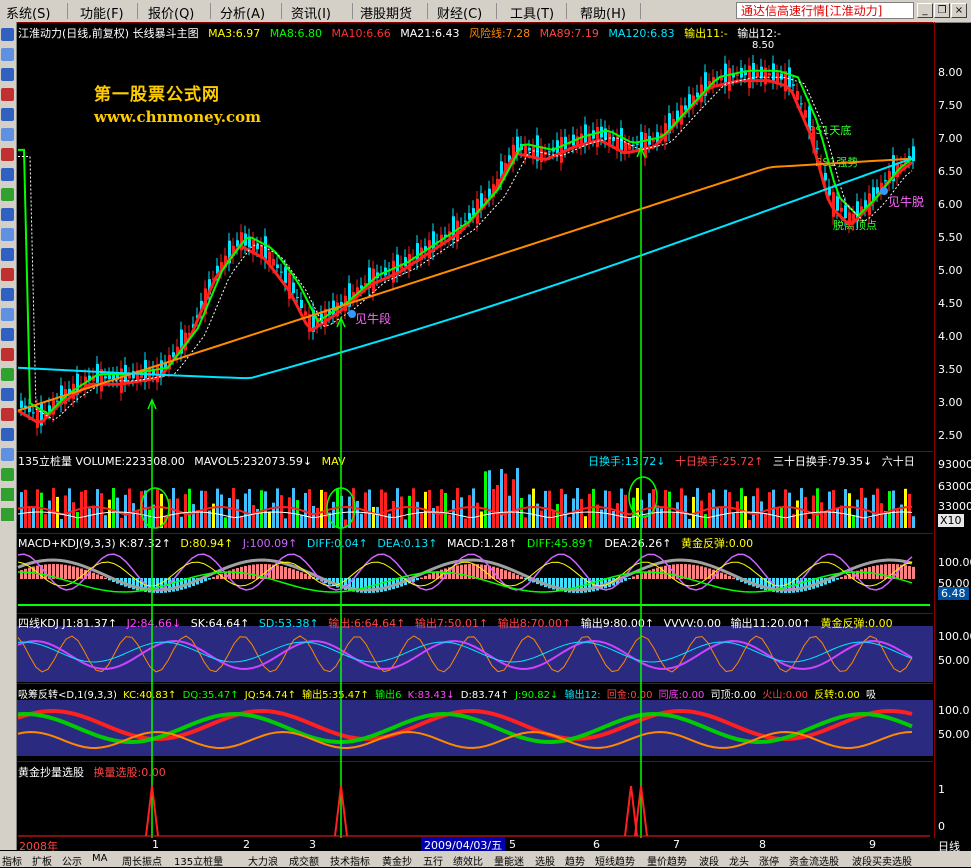 The image size is (971, 868). Describe the element at coordinates (350, 860) in the screenshot. I see `status-tab: 技术指标` at that location.